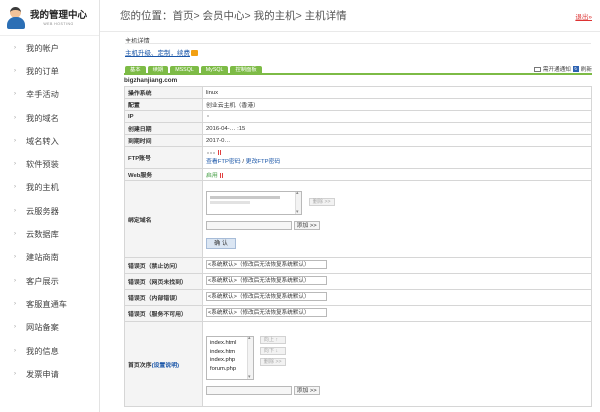 Image resolution: width=600 pixels, height=412 pixels. I want to click on row-label: 到期时间, so click(163, 140).